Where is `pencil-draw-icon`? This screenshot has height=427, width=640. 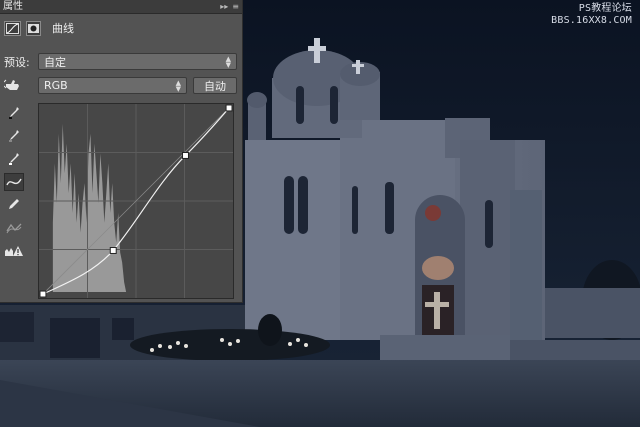 pencil-draw-icon is located at coordinates (14, 205).